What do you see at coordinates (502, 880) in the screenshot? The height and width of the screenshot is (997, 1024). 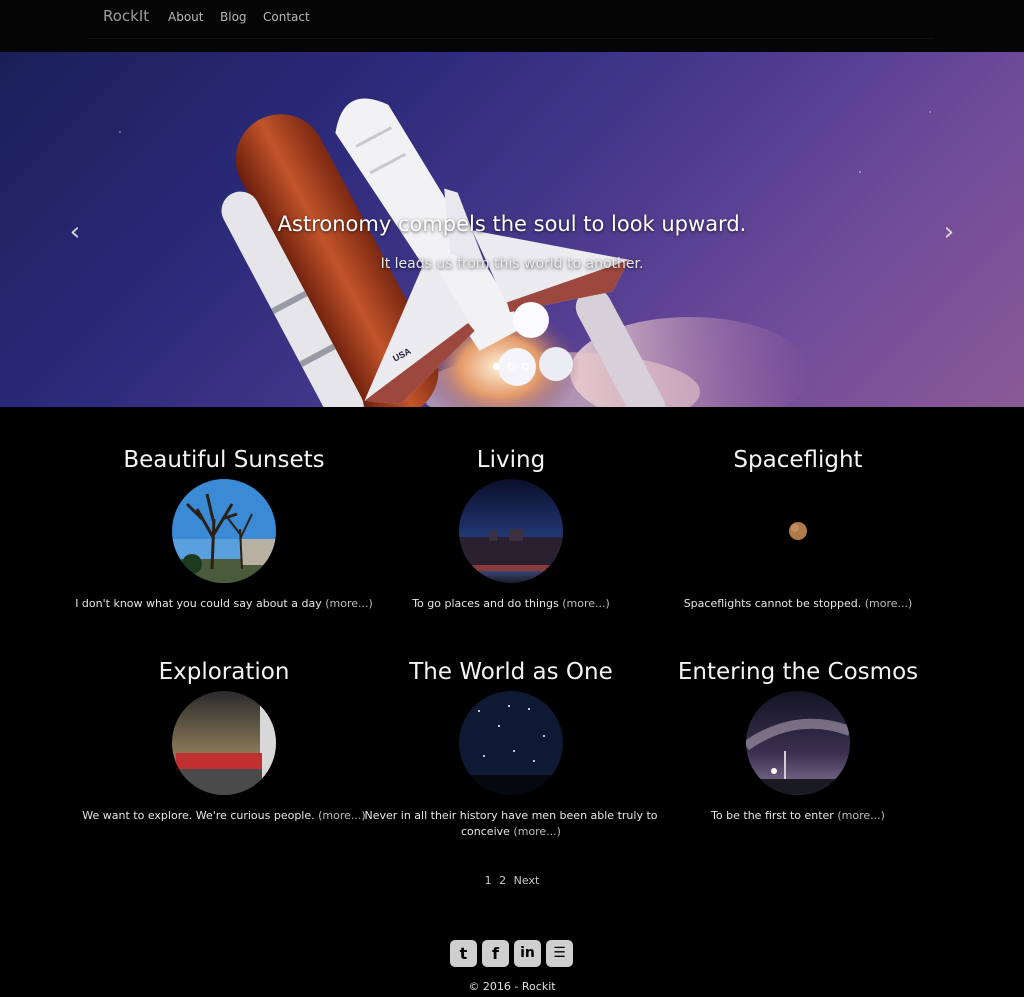 I see `page-link-2: 2` at bounding box center [502, 880].